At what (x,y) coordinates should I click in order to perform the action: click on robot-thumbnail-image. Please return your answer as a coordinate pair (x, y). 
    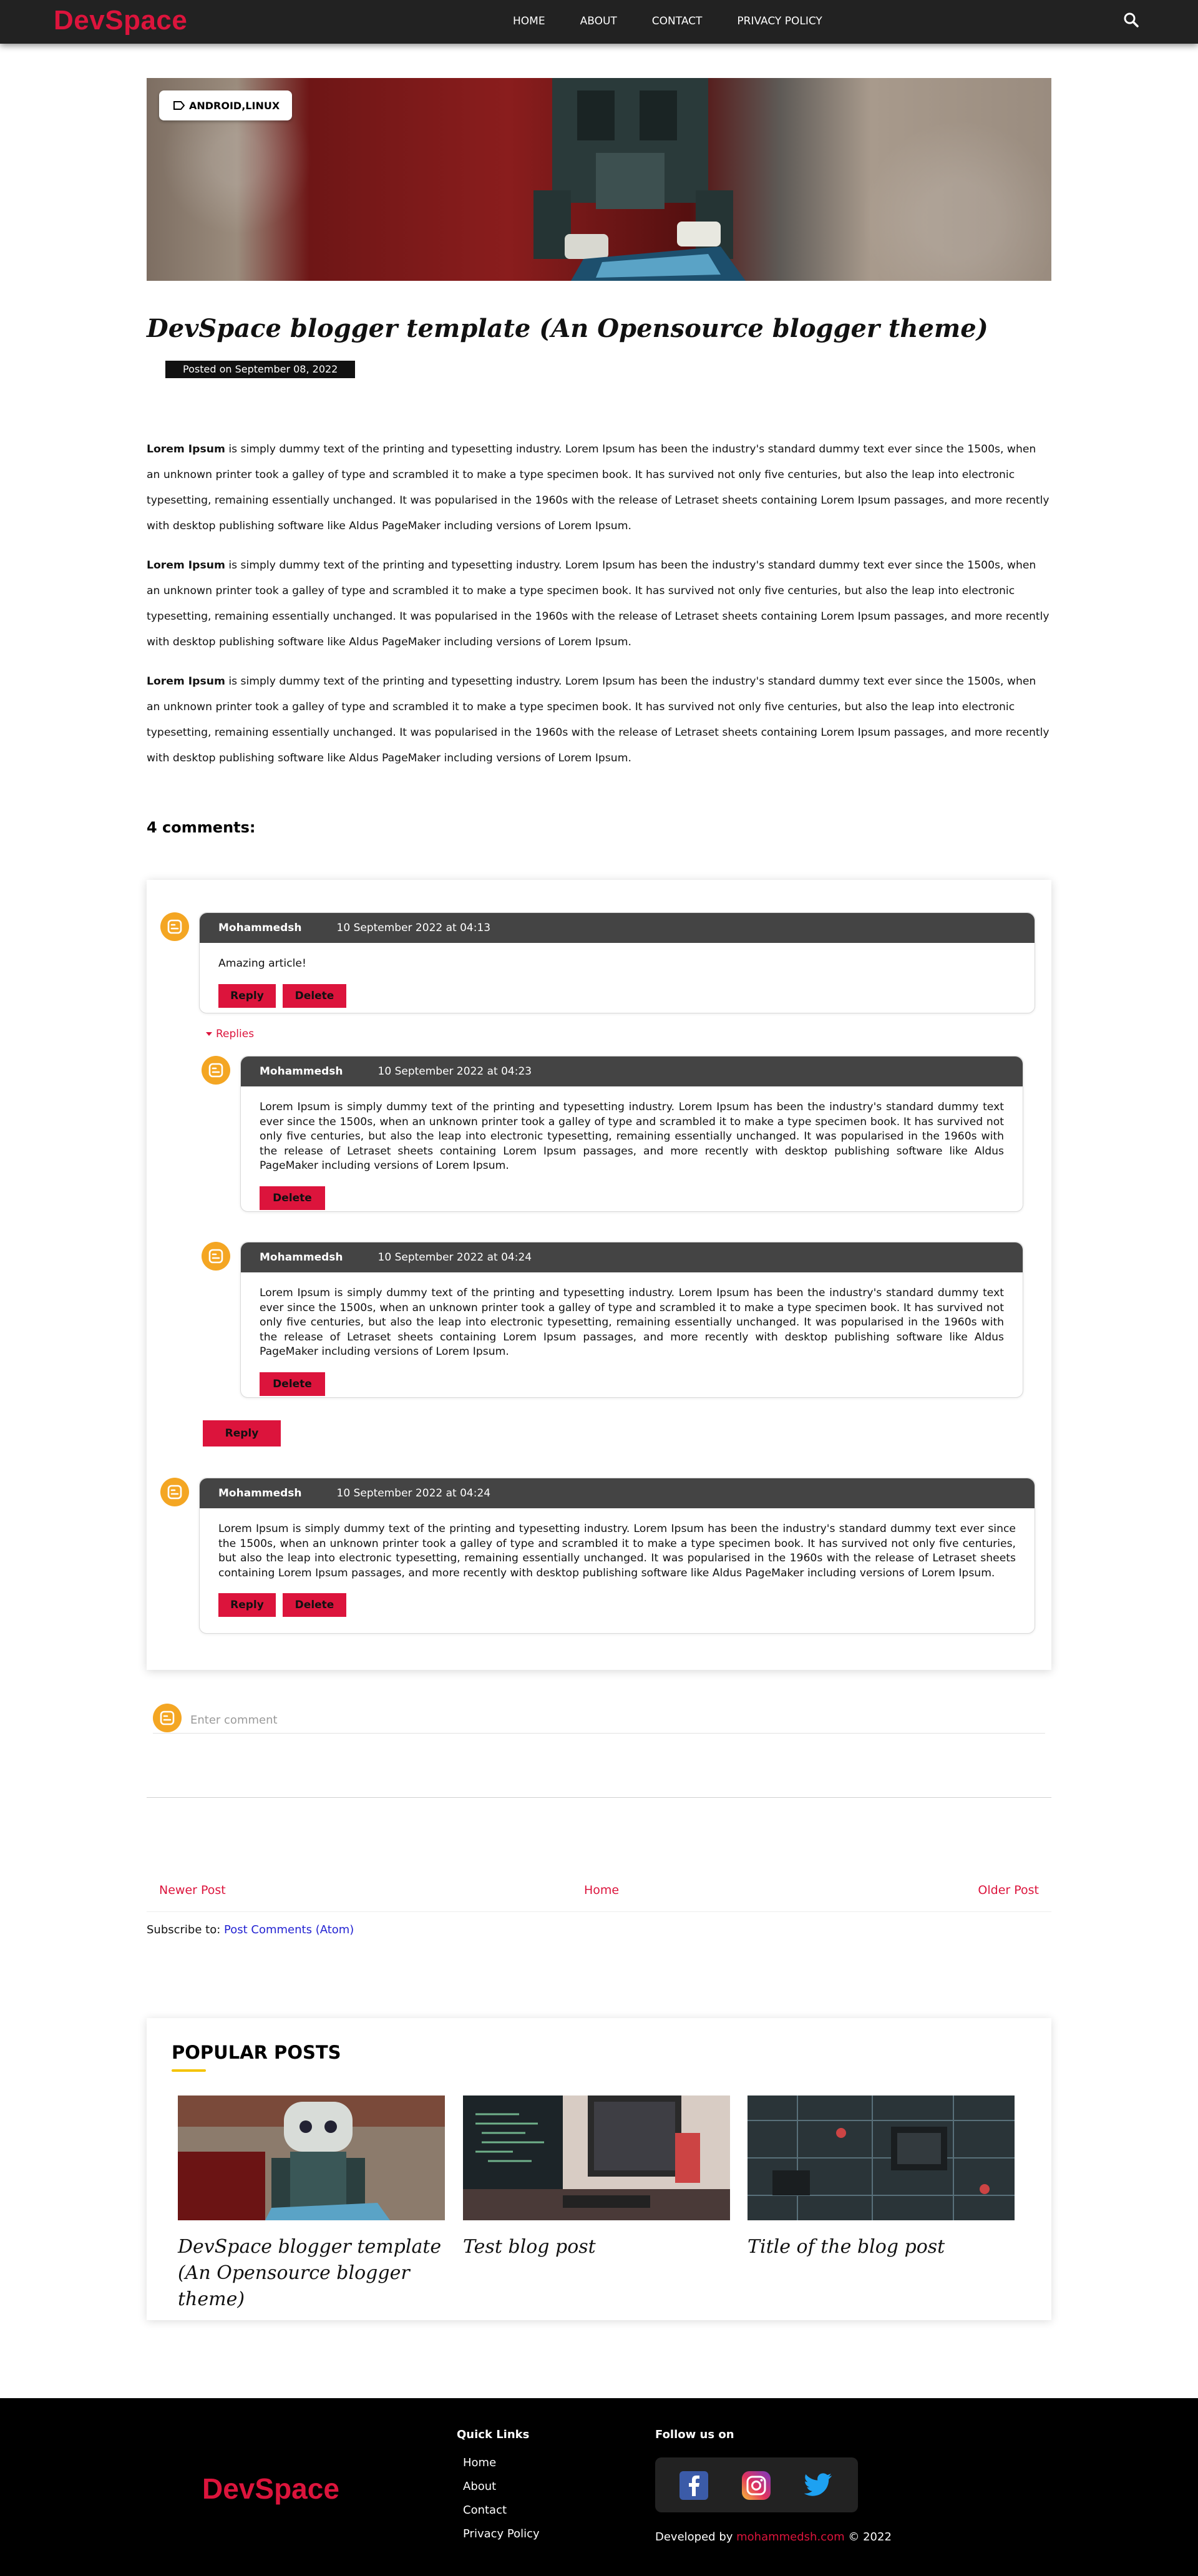
    Looking at the image, I should click on (311, 2157).